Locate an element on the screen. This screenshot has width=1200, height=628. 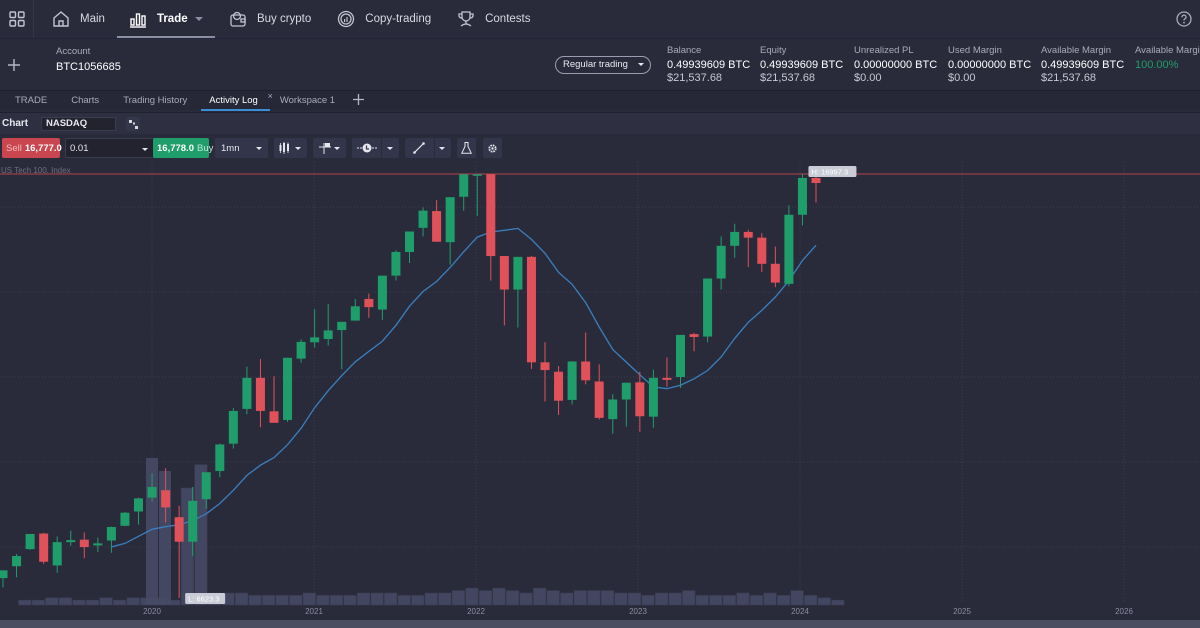
question-icon is located at coordinates (1184, 19).